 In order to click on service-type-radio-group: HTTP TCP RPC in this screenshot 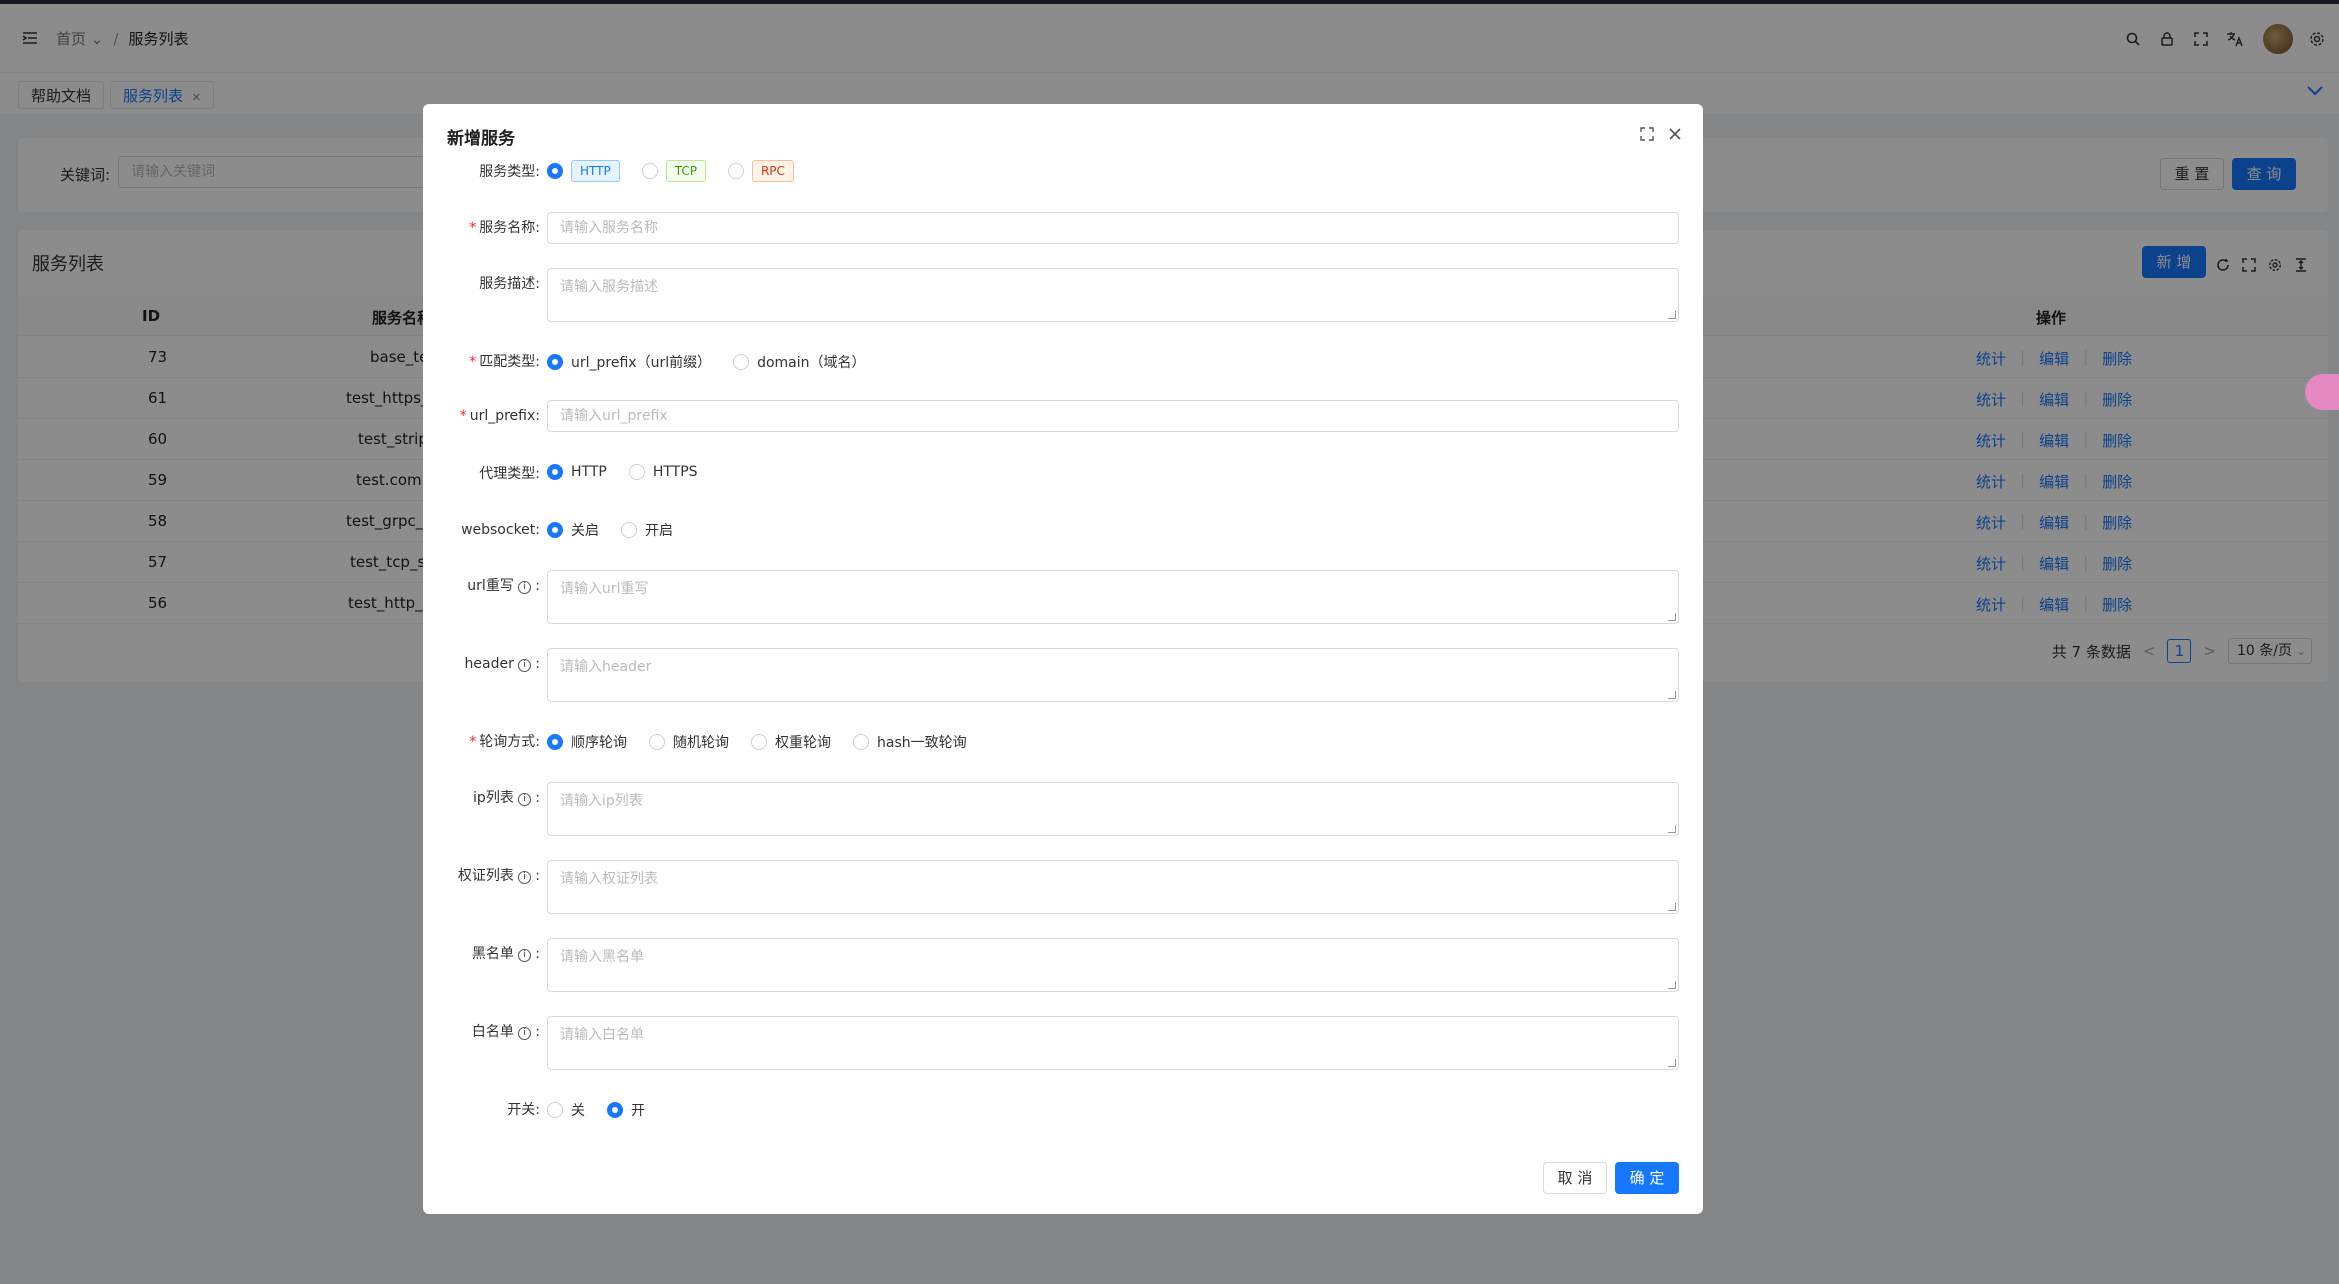, I will do `click(681, 171)`.